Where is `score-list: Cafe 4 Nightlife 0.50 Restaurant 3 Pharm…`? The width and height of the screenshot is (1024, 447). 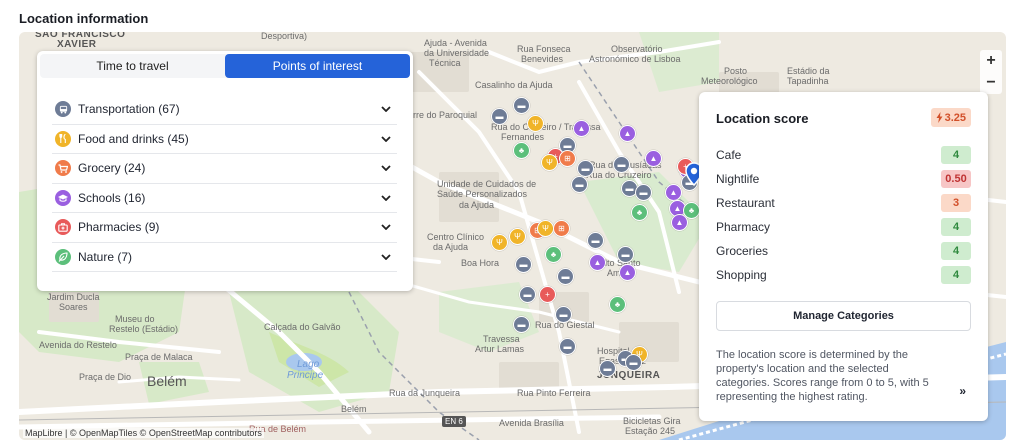
score-list: Cafe 4 Nightlife 0.50 Restaurant 3 Pharm… is located at coordinates (843, 215).